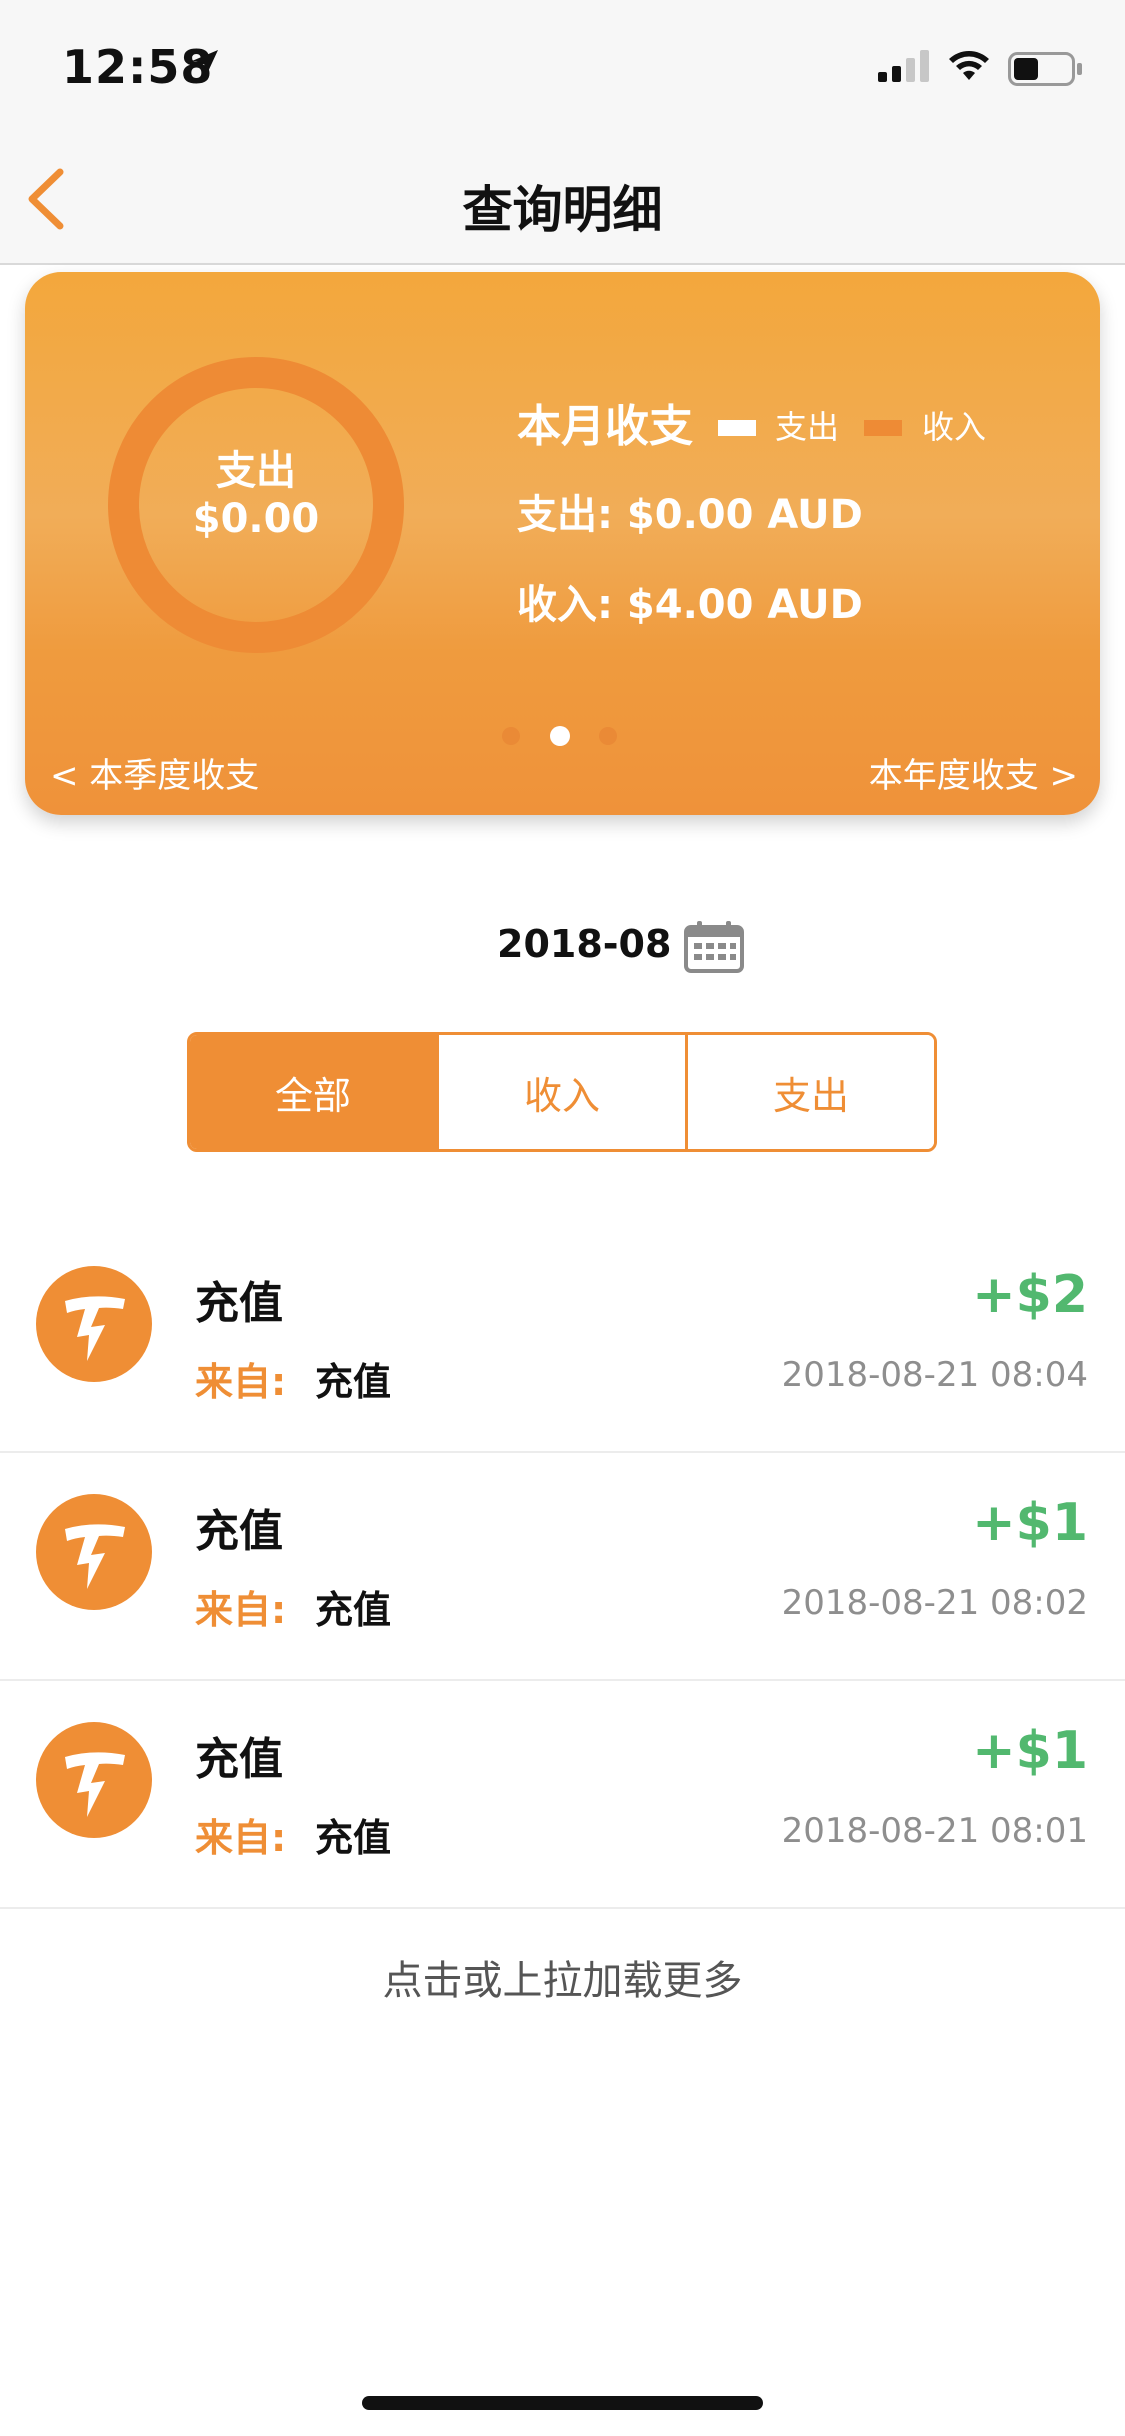  Describe the element at coordinates (809, 1092) in the screenshot. I see `tab-expense: 支出` at that location.